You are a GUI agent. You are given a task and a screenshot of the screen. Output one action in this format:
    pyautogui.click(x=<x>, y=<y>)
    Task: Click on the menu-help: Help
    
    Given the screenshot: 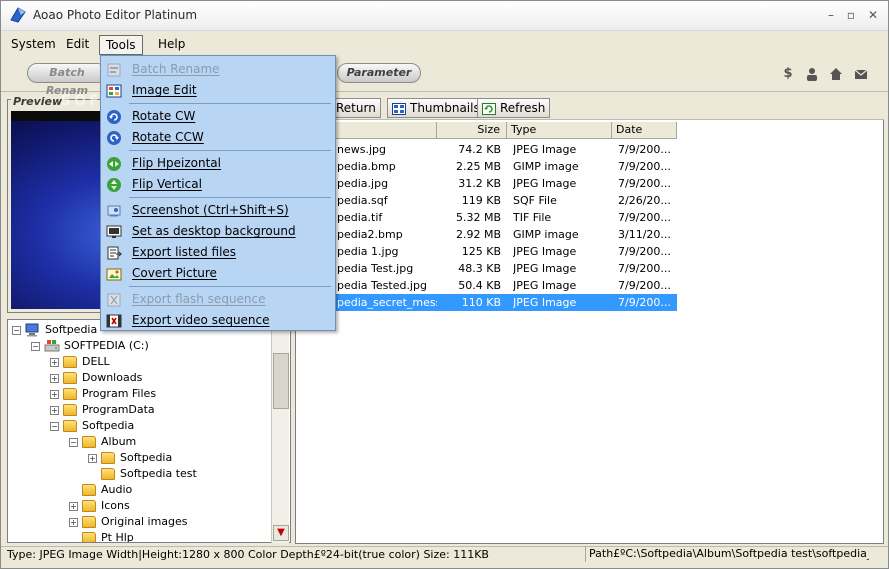 What is the action you would take?
    pyautogui.click(x=171, y=45)
    